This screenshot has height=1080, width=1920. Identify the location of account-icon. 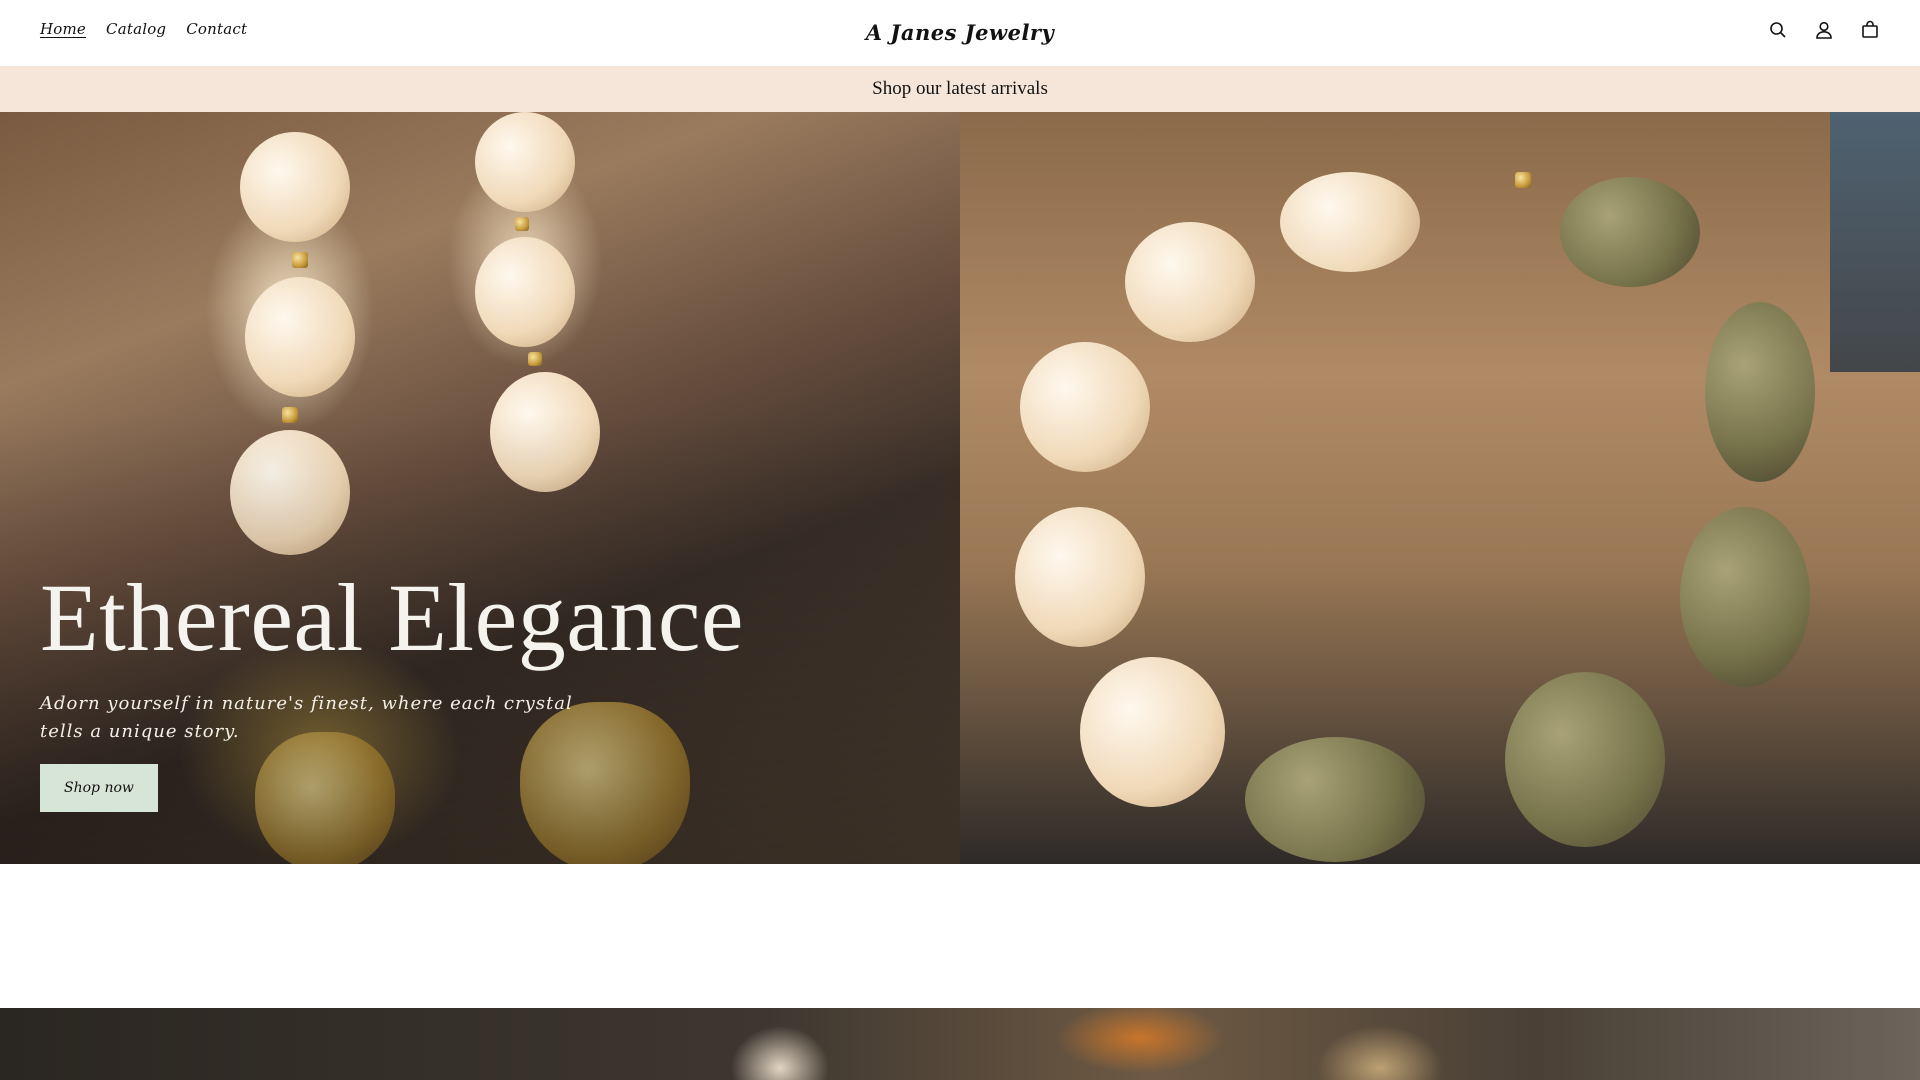
(1824, 30).